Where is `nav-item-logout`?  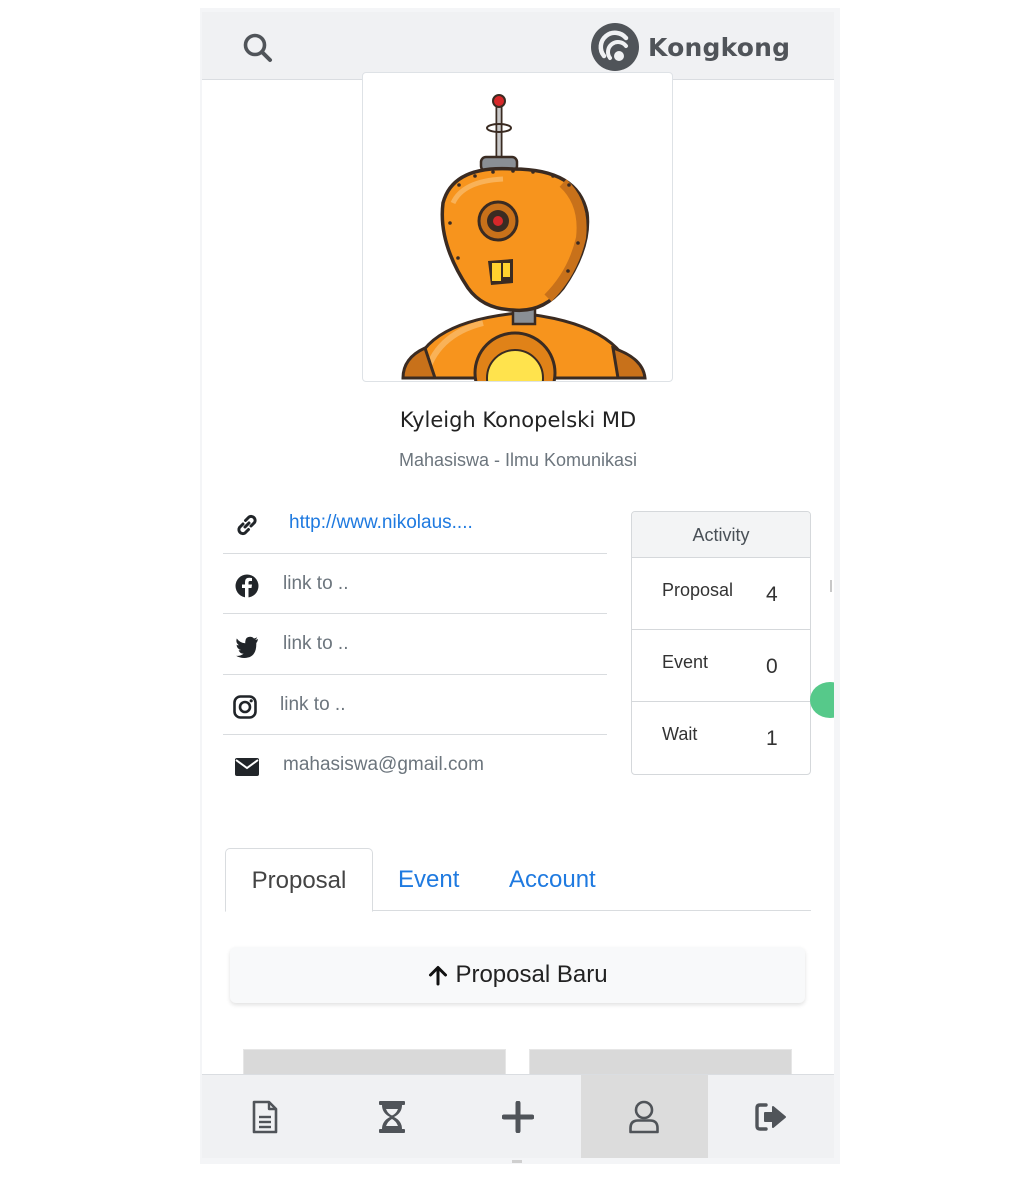
nav-item-logout is located at coordinates (771, 1116).